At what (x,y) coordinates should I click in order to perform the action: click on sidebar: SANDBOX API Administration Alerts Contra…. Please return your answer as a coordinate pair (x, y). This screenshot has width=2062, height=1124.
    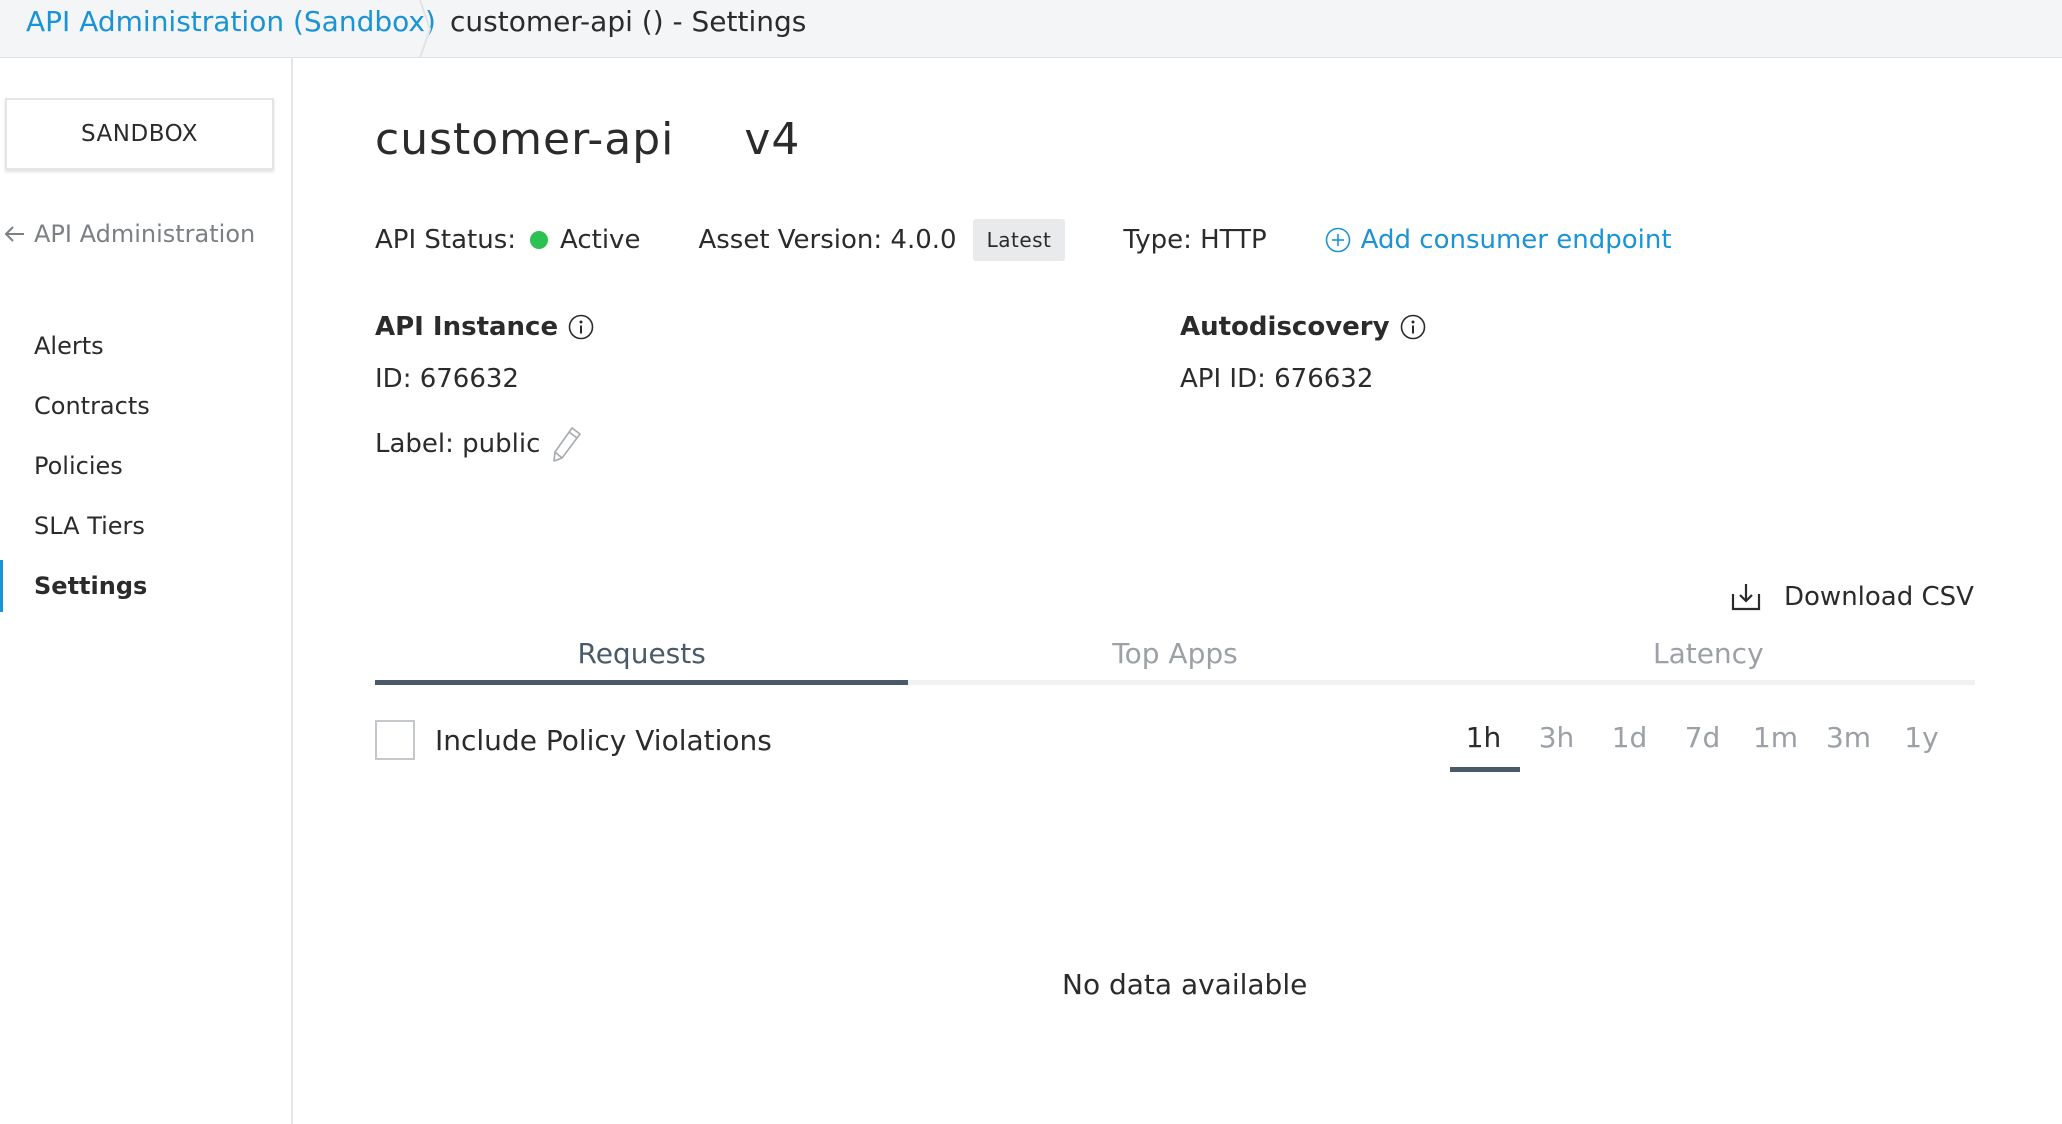
    Looking at the image, I should click on (146, 591).